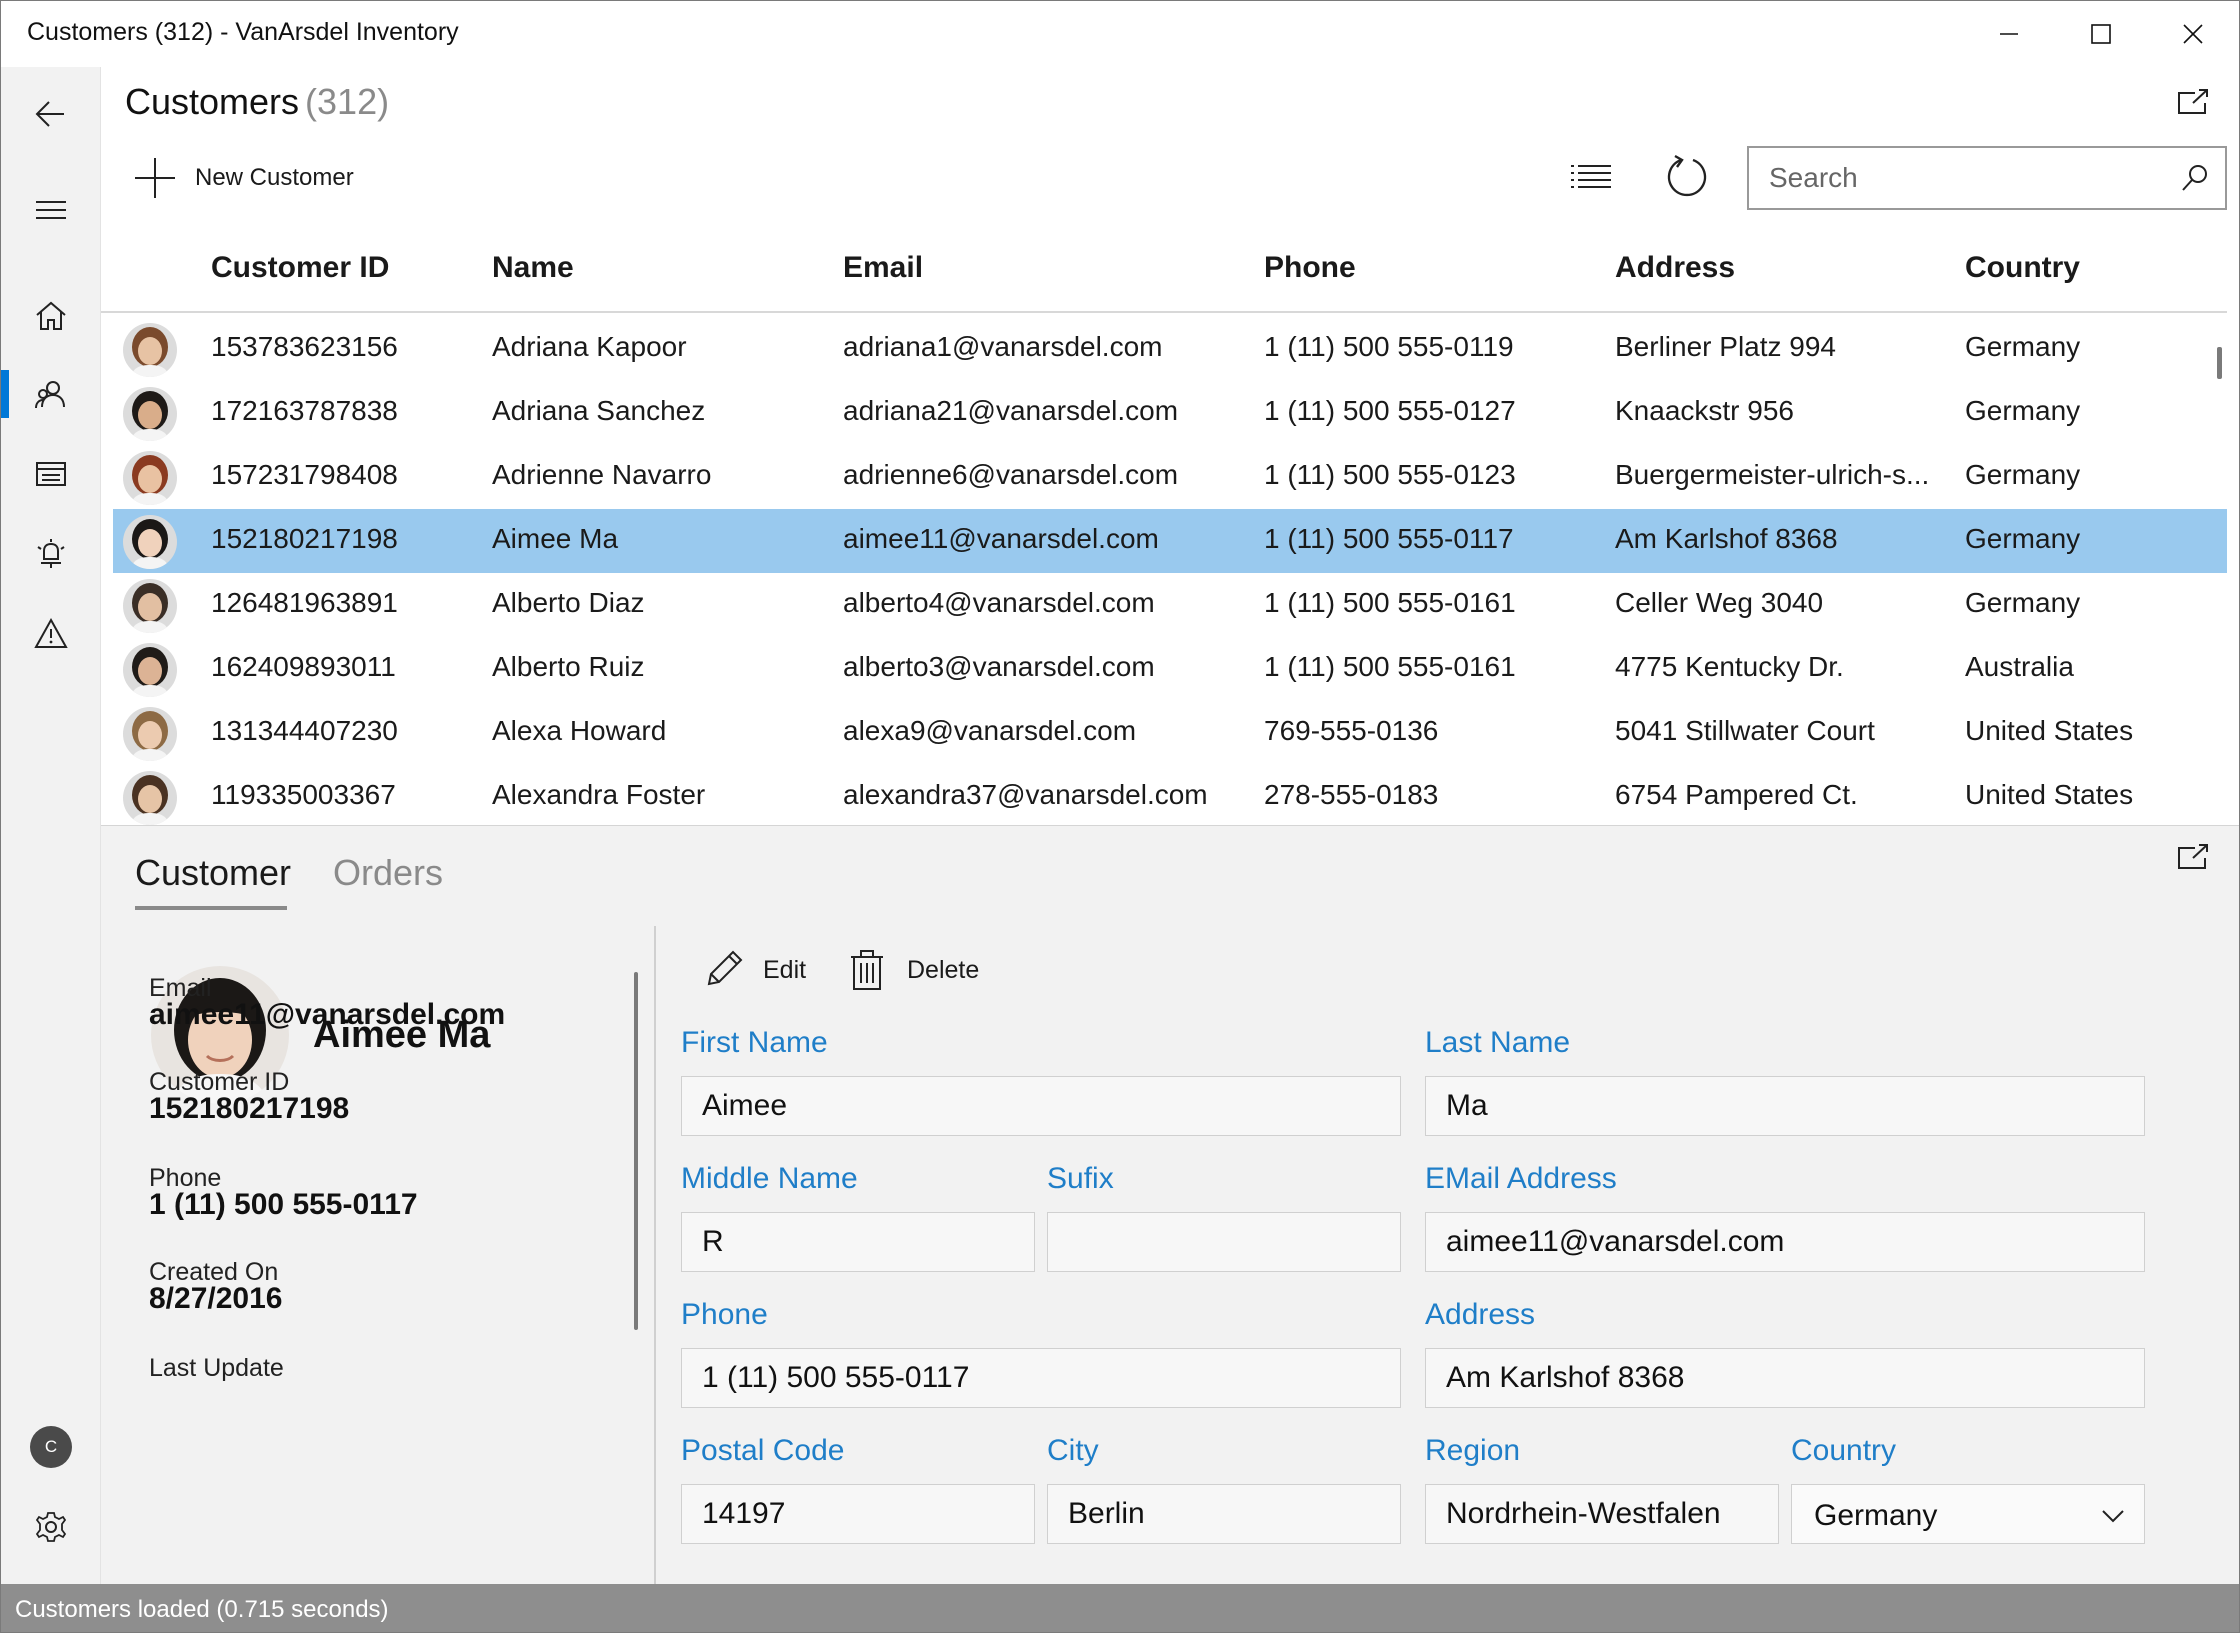 The image size is (2240, 1633). What do you see at coordinates (1080, 1178) in the screenshot?
I see `suffix-label: Sufix` at bounding box center [1080, 1178].